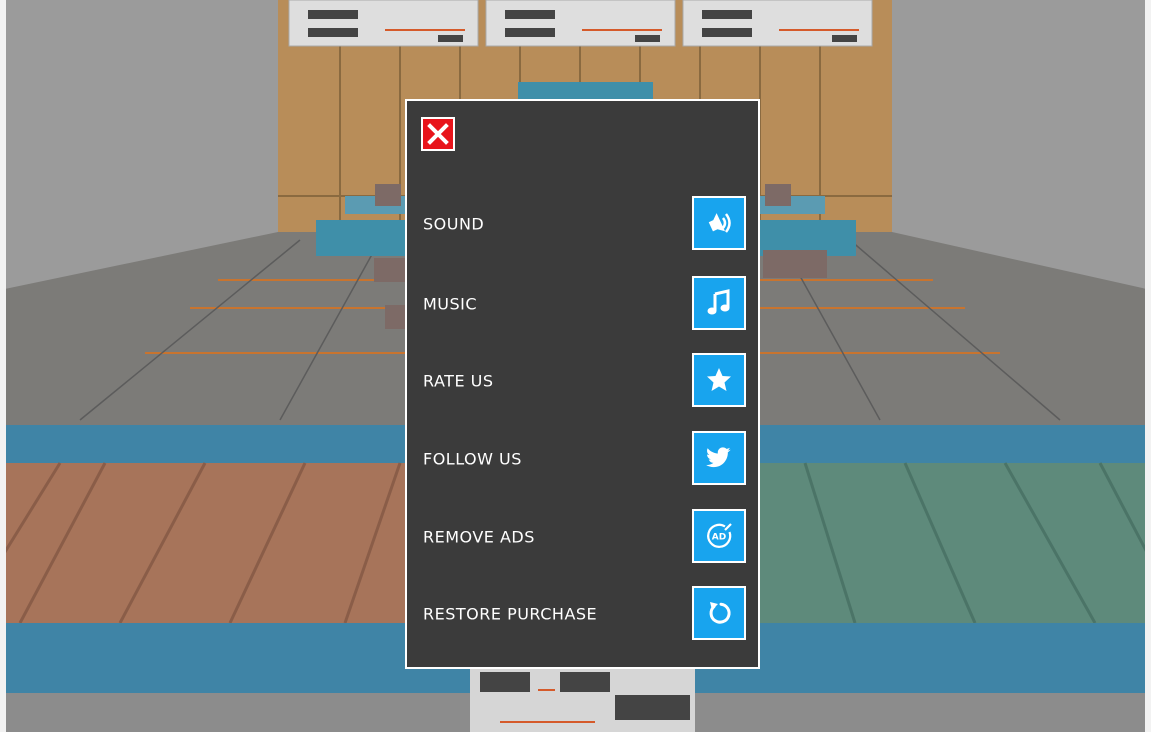  I want to click on remove-ads-icon: AD, so click(719, 535).